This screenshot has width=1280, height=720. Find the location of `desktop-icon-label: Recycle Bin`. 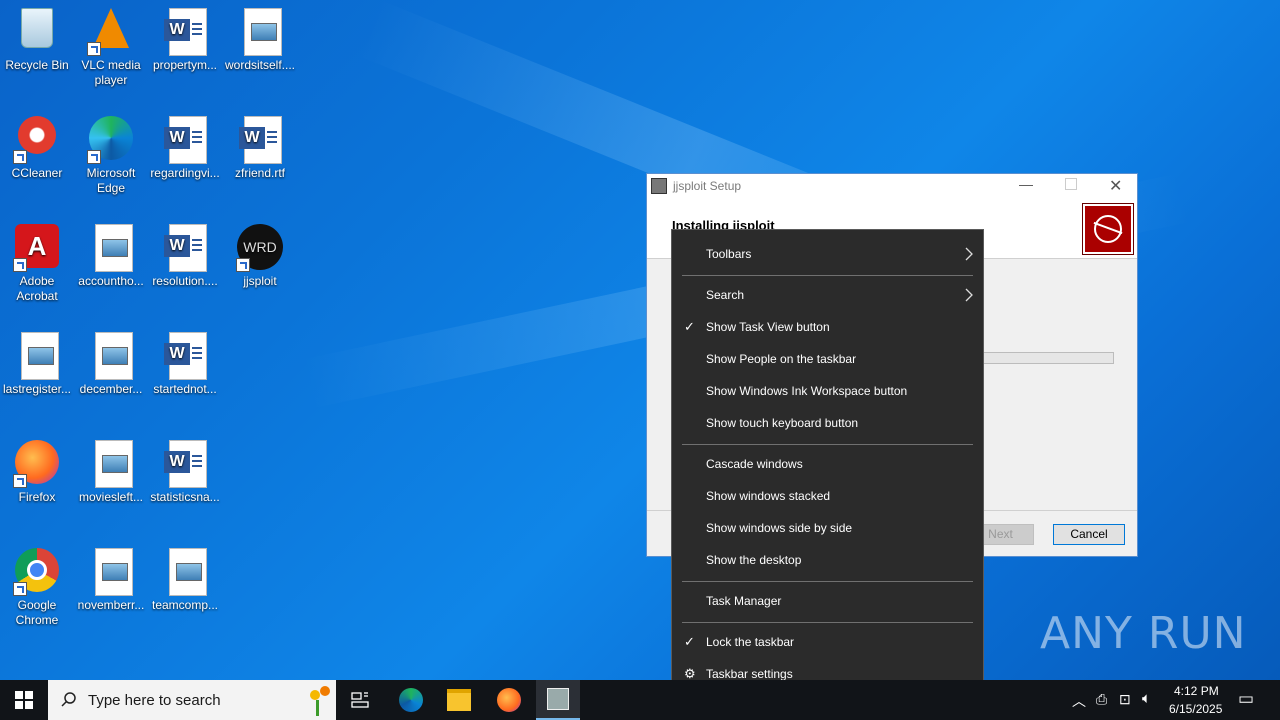

desktop-icon-label: Recycle Bin is located at coordinates (37, 65).